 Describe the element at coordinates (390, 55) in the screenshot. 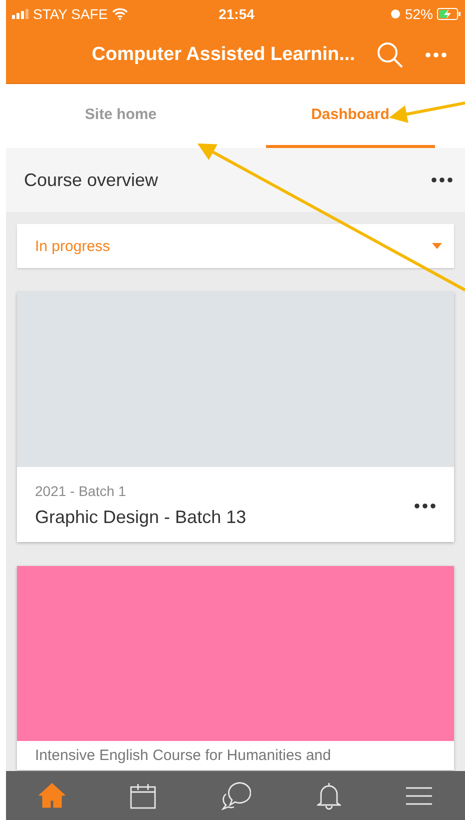

I see `search-icon` at that location.